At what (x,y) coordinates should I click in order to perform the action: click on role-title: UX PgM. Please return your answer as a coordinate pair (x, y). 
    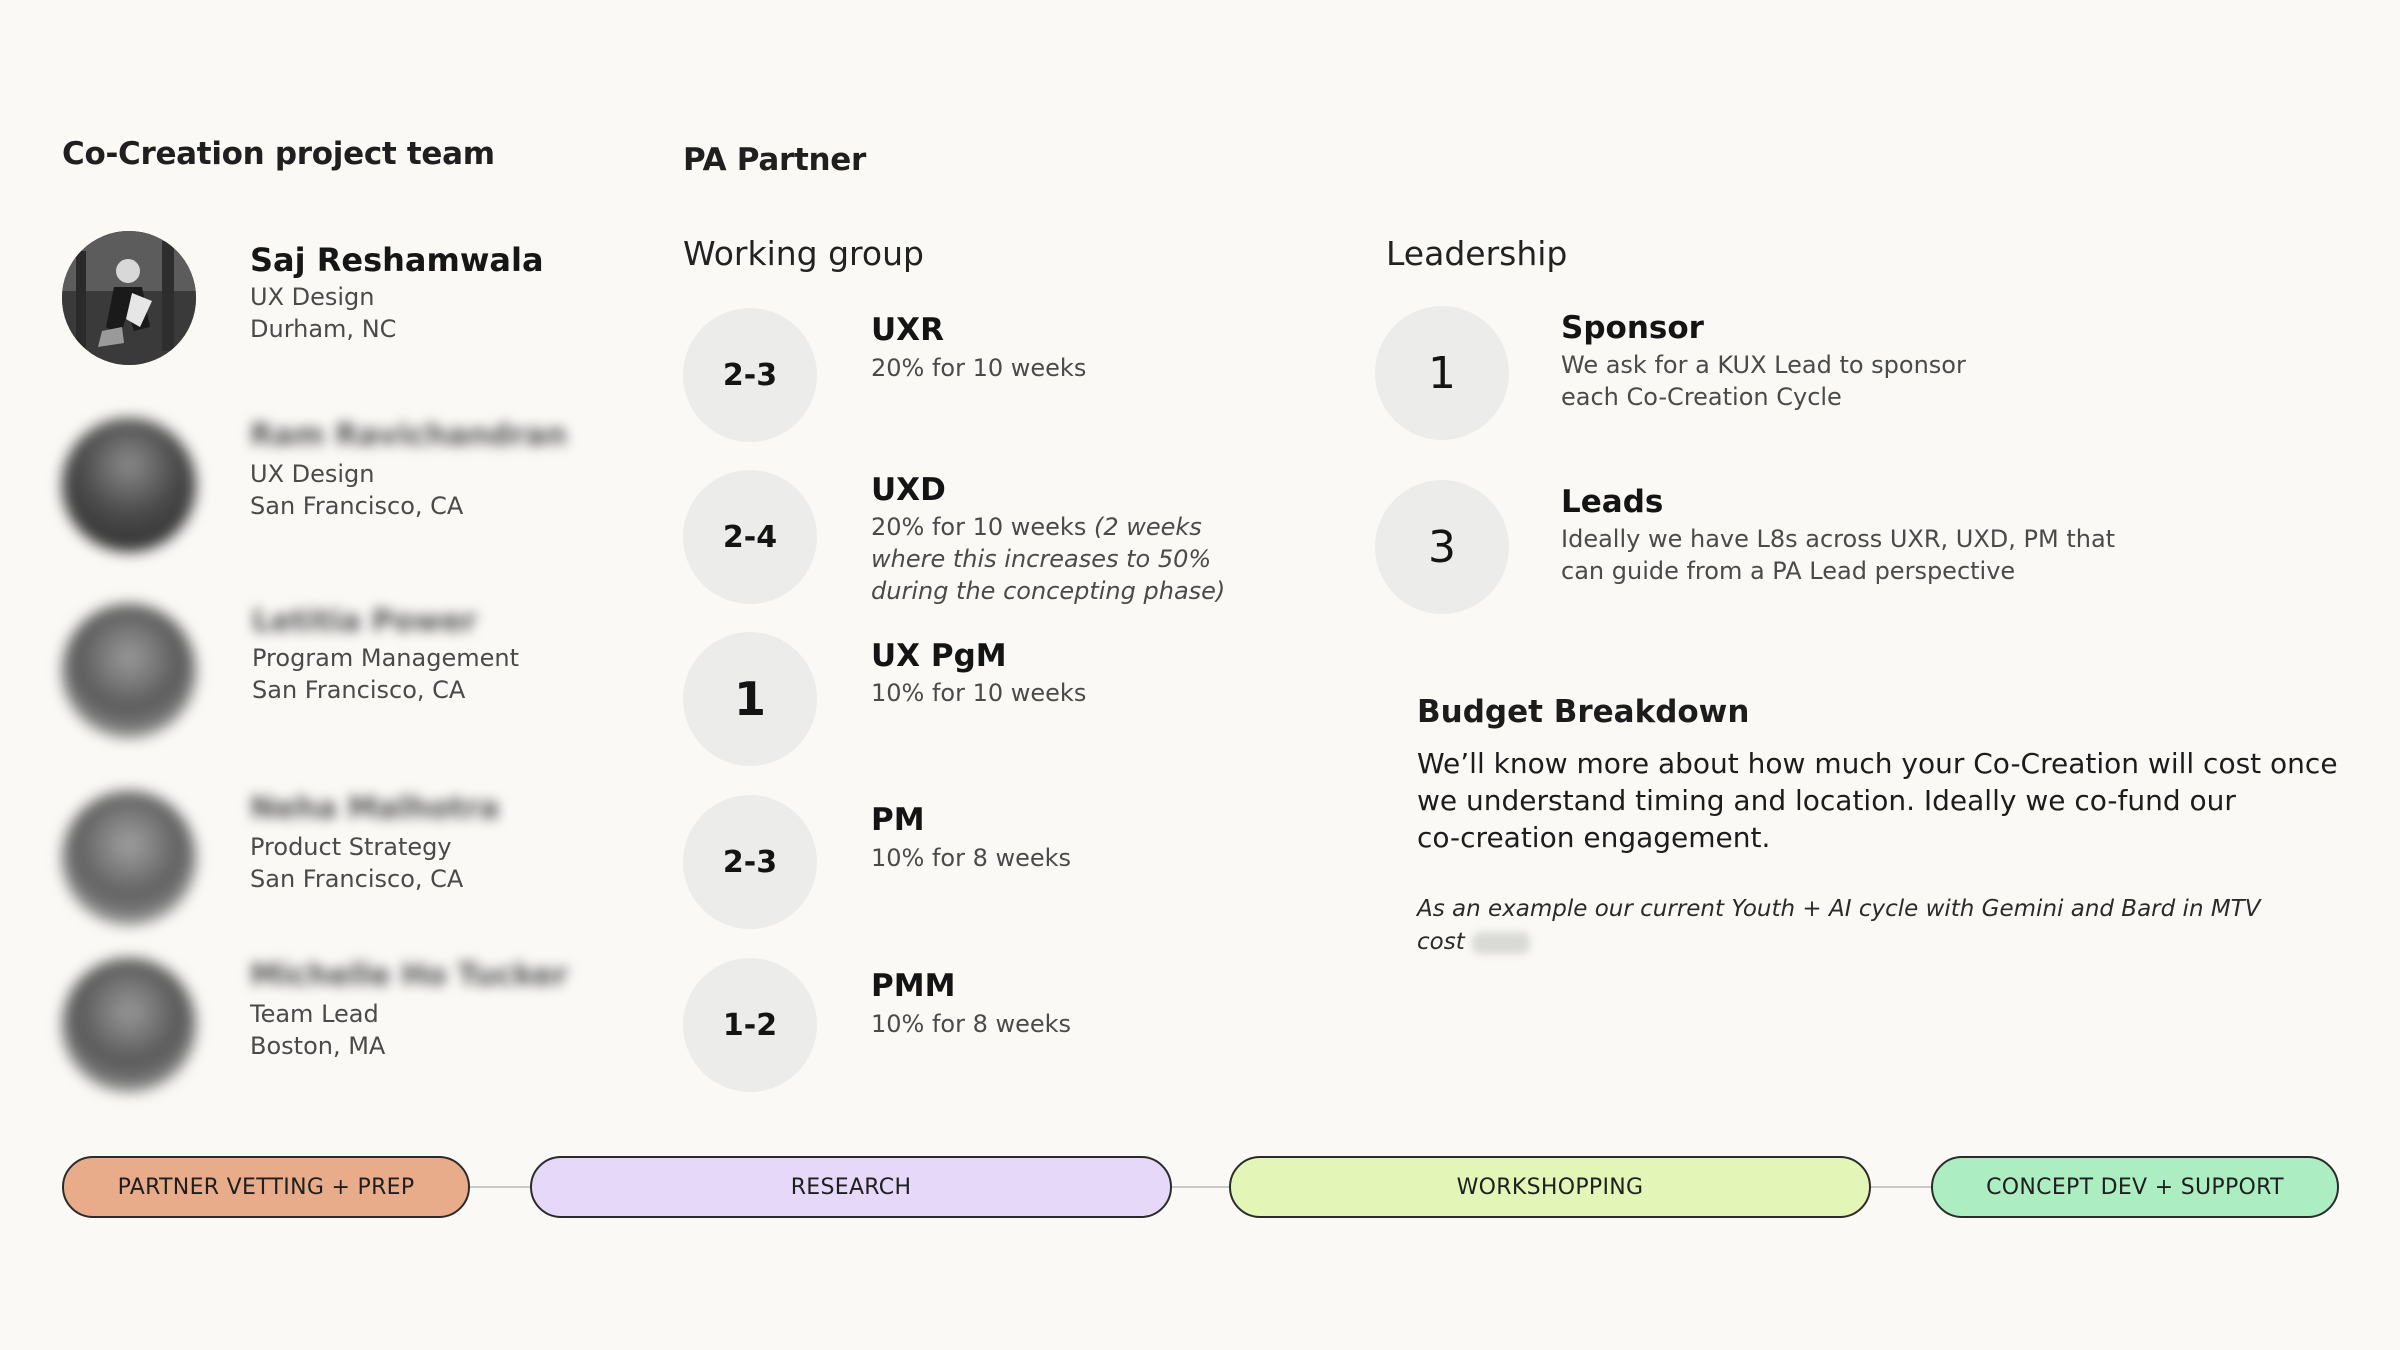
    Looking at the image, I should click on (939, 656).